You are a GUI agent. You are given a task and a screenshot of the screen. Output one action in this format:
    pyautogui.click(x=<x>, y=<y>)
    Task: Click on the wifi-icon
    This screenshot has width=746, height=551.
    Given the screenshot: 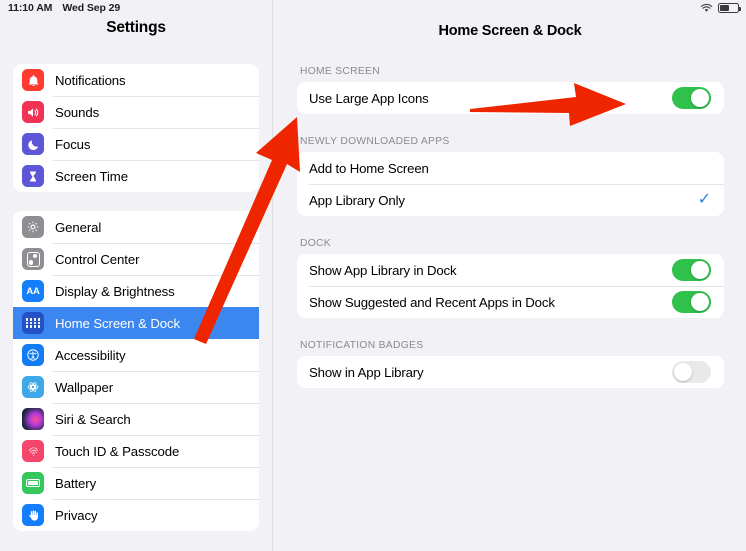 What is the action you would take?
    pyautogui.click(x=706, y=7)
    